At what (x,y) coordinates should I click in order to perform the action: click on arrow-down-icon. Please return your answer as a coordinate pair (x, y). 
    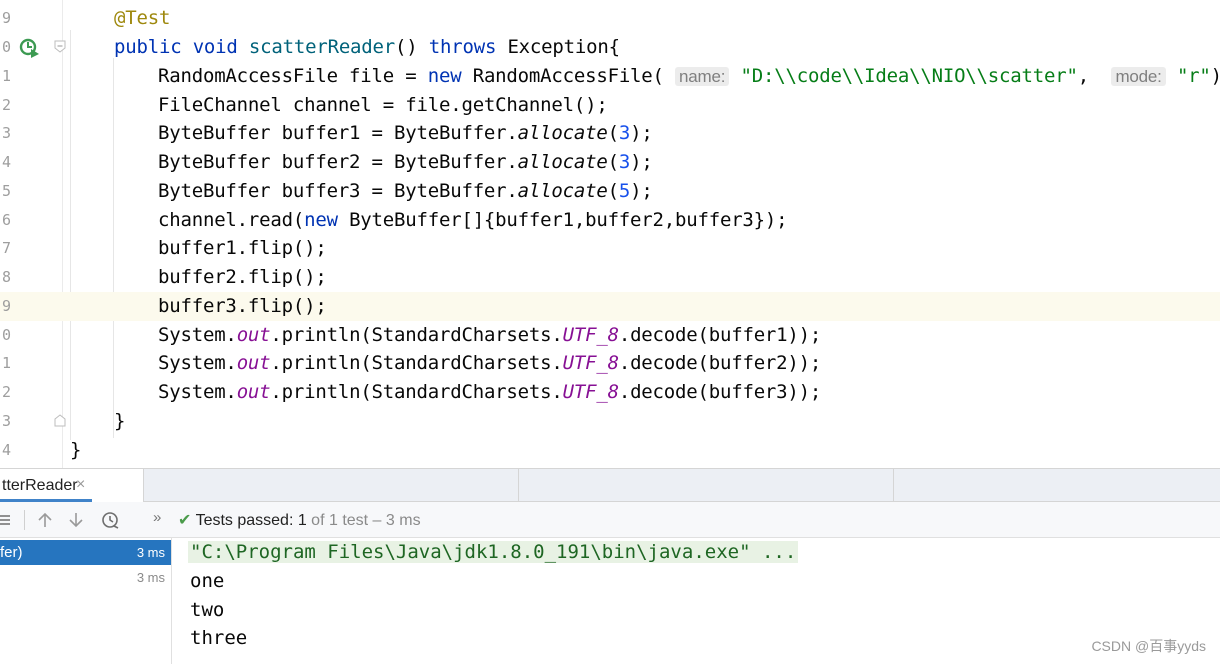
    Looking at the image, I should click on (76, 520).